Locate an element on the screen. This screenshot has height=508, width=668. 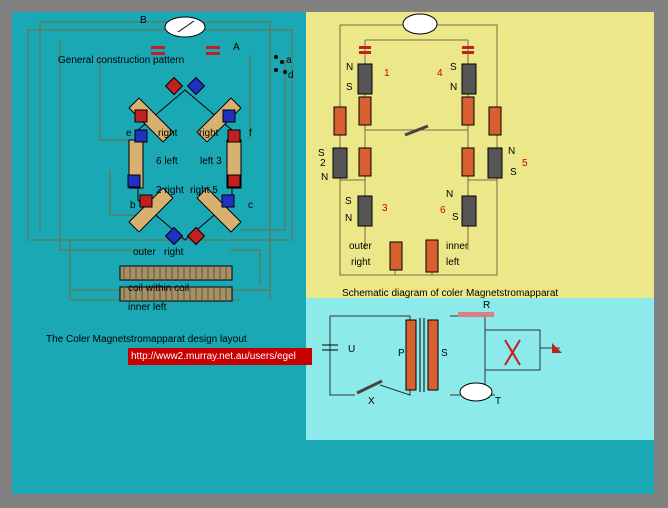
circuit-label: S is located at coordinates (444, 353).